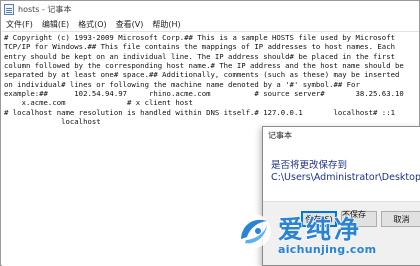 Image resolution: width=420 pixels, height=266 pixels. What do you see at coordinates (345, 177) in the screenshot?
I see `dialog-file-path: C:\Users\Administrator\Desktop\ho` at bounding box center [345, 177].